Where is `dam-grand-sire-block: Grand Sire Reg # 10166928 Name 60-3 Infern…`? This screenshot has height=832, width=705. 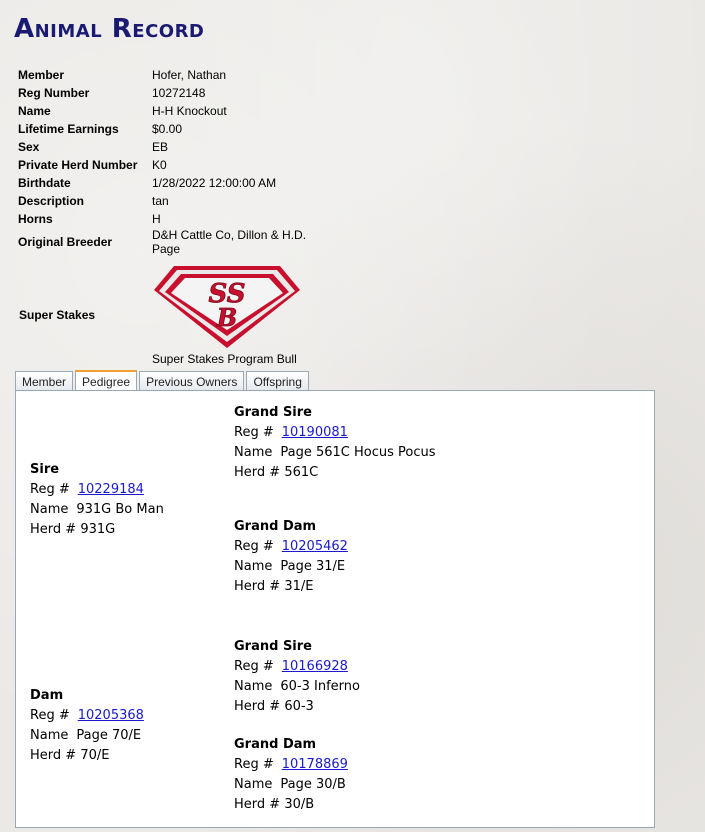 dam-grand-sire-block: Grand Sire Reg # 10166928 Name 60-3 Infern… is located at coordinates (297, 677).